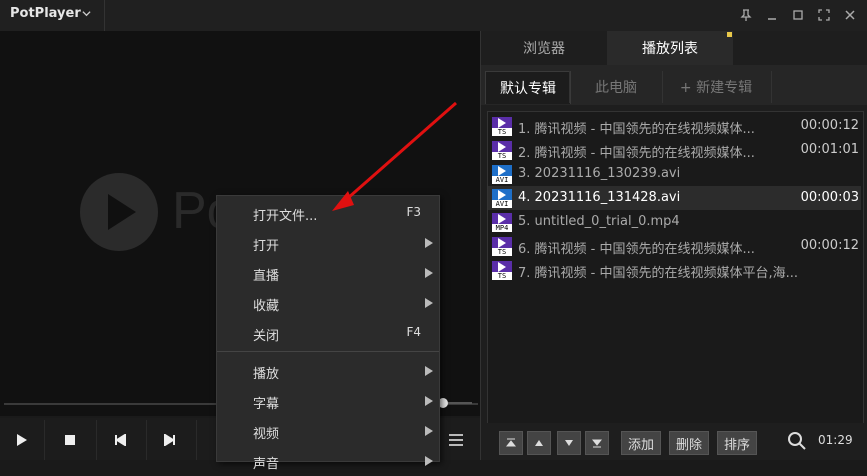 Image resolution: width=867 pixels, height=476 pixels. What do you see at coordinates (597, 443) in the screenshot?
I see `move-bottom-icon` at bounding box center [597, 443].